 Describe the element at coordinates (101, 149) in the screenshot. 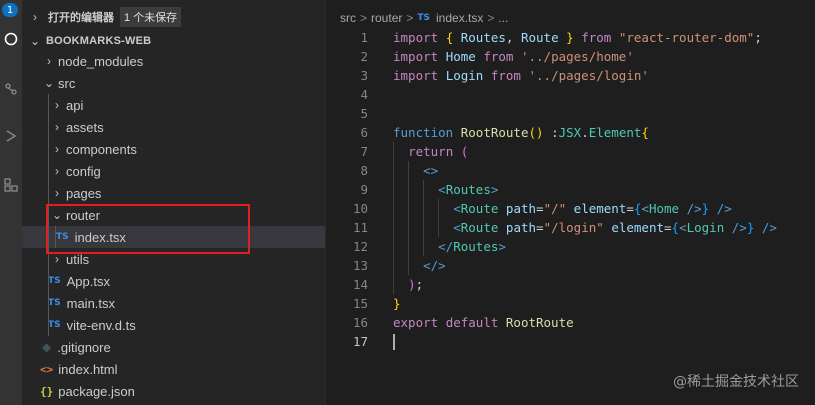

I see `tree-item-label: components` at that location.